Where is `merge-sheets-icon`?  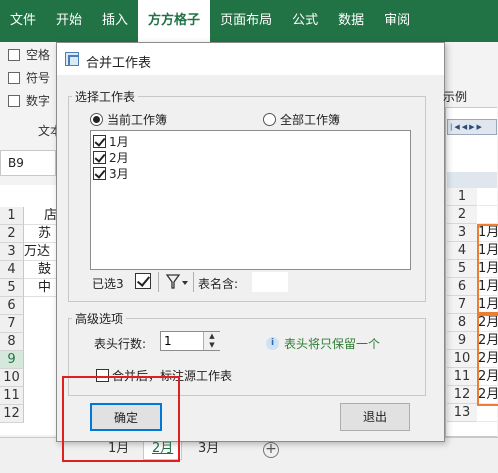 merge-sheets-icon is located at coordinates (72, 59).